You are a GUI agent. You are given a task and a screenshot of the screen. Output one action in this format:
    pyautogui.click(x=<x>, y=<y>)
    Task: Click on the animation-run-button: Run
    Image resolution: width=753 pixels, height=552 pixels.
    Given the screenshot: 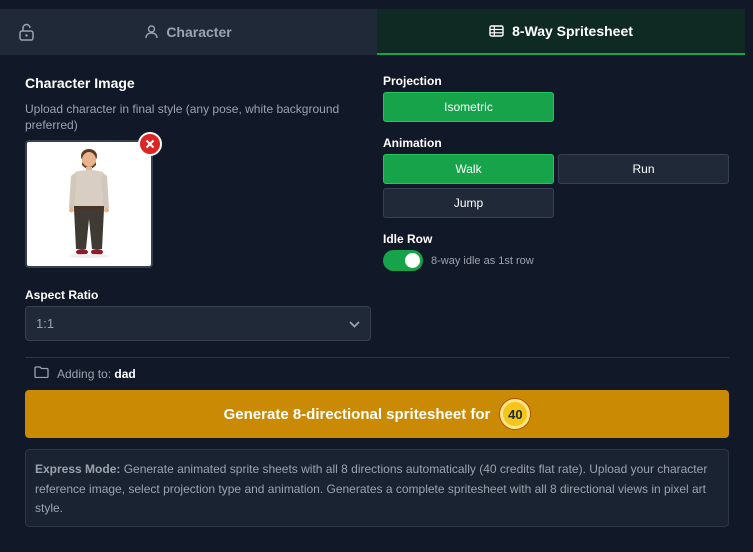 What is the action you would take?
    pyautogui.click(x=643, y=169)
    